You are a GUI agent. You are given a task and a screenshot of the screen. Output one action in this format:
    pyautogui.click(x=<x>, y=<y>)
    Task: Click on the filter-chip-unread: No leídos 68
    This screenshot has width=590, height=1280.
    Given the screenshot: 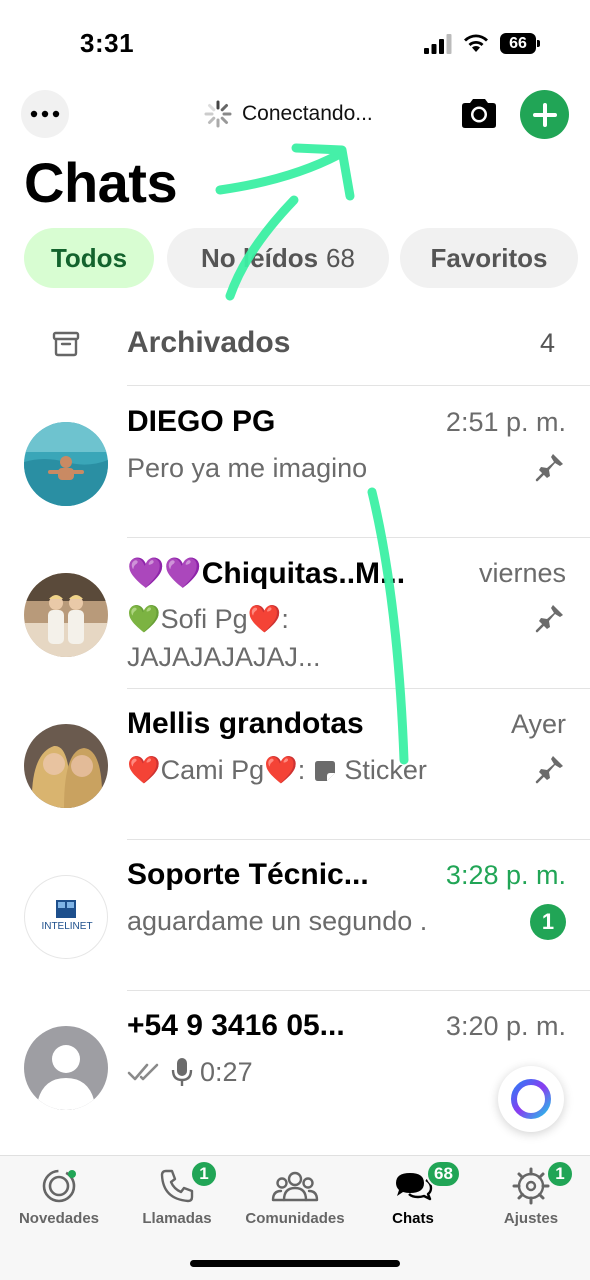 What is the action you would take?
    pyautogui.click(x=278, y=258)
    